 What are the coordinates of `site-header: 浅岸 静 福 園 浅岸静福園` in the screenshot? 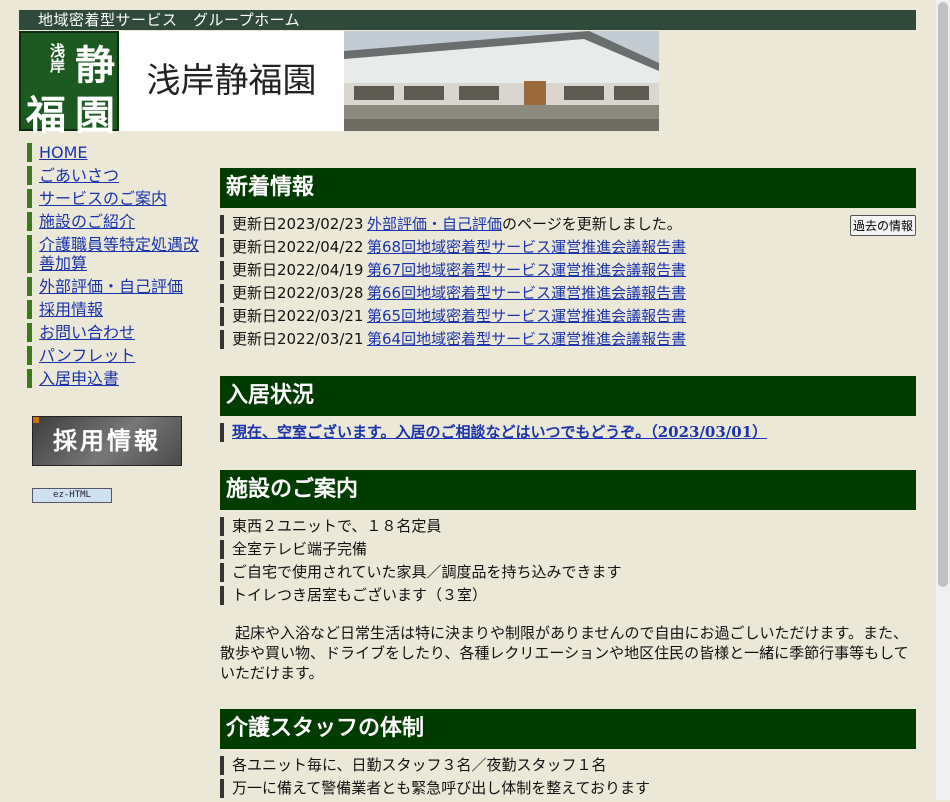 It's located at (467, 85).